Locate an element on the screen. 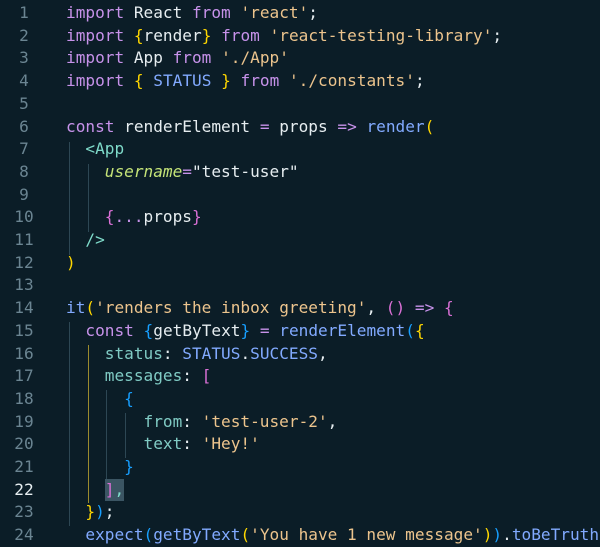 This screenshot has height=547, width=600. code-line: 6 const renderElement = props => render( is located at coordinates (300, 127).